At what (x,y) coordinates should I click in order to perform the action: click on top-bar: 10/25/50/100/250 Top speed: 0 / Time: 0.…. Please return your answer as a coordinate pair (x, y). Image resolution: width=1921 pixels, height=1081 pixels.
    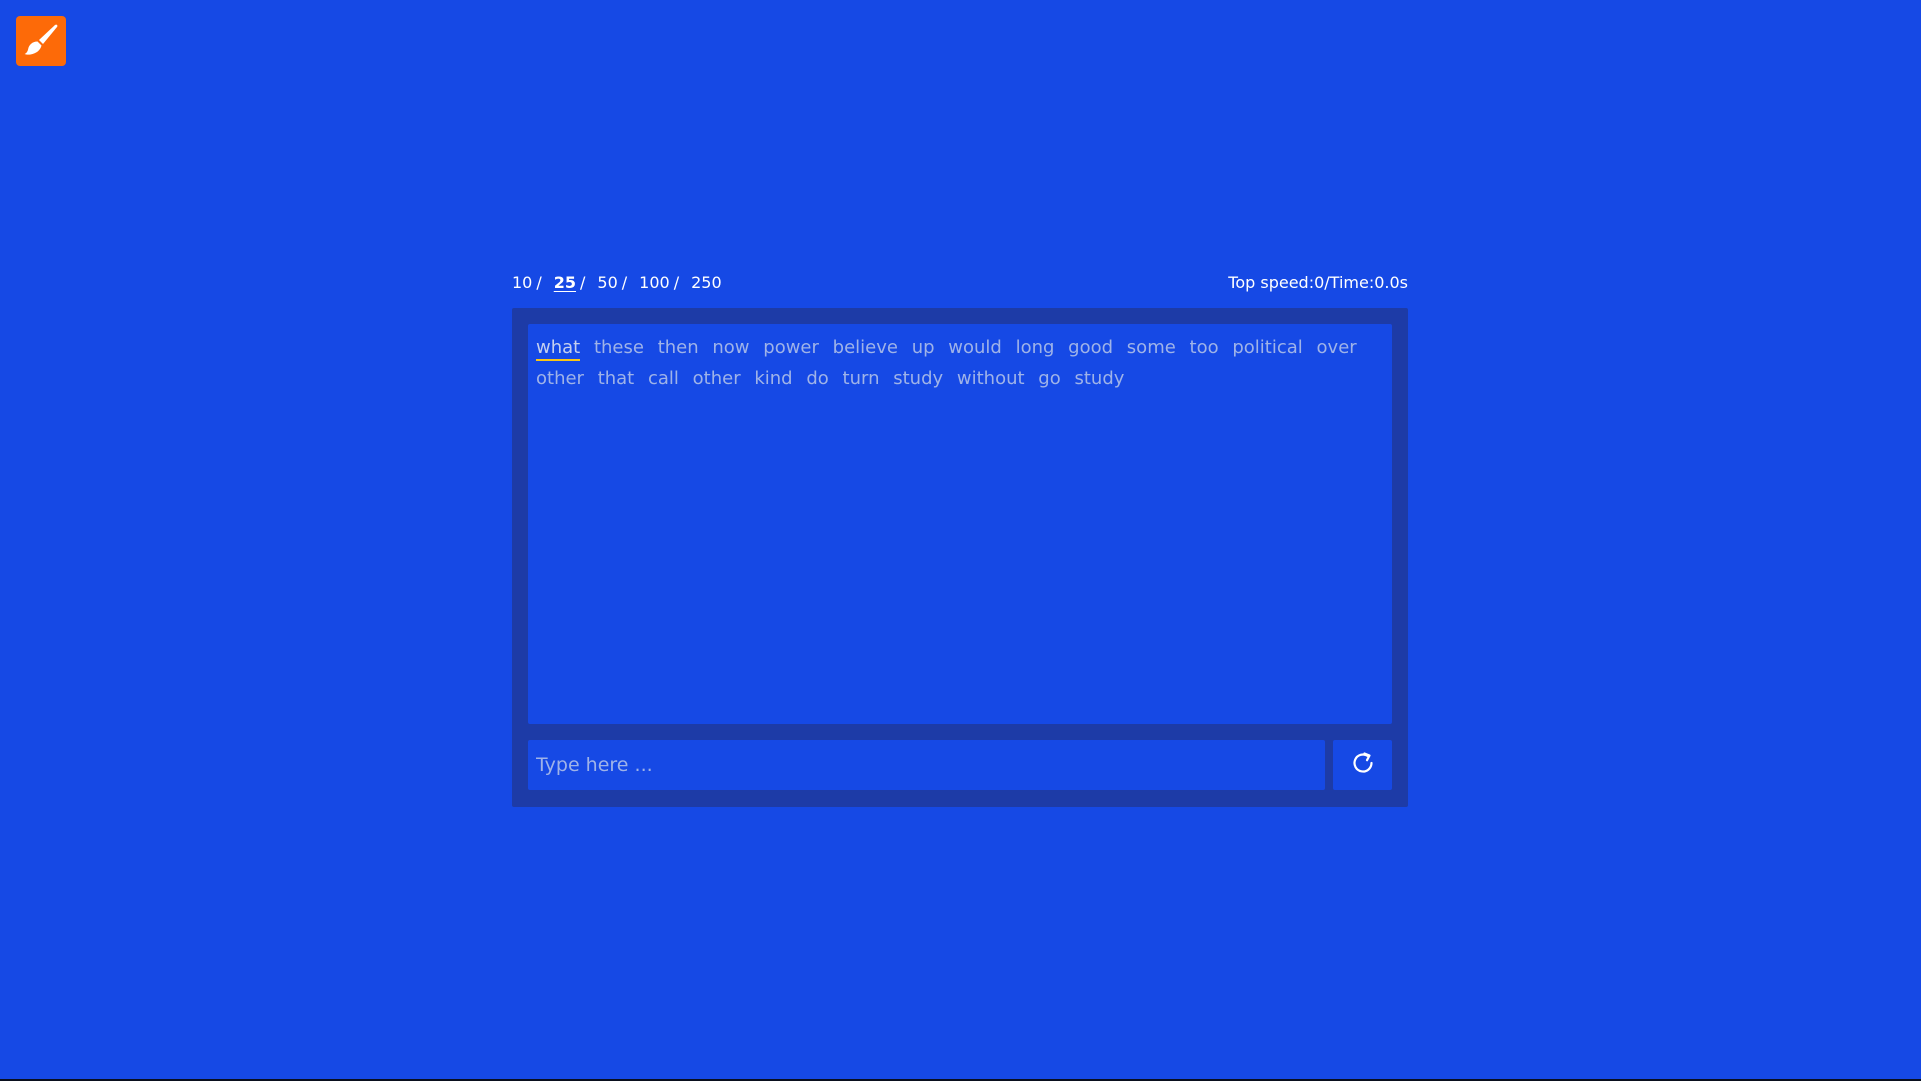
    Looking at the image, I should click on (960, 282).